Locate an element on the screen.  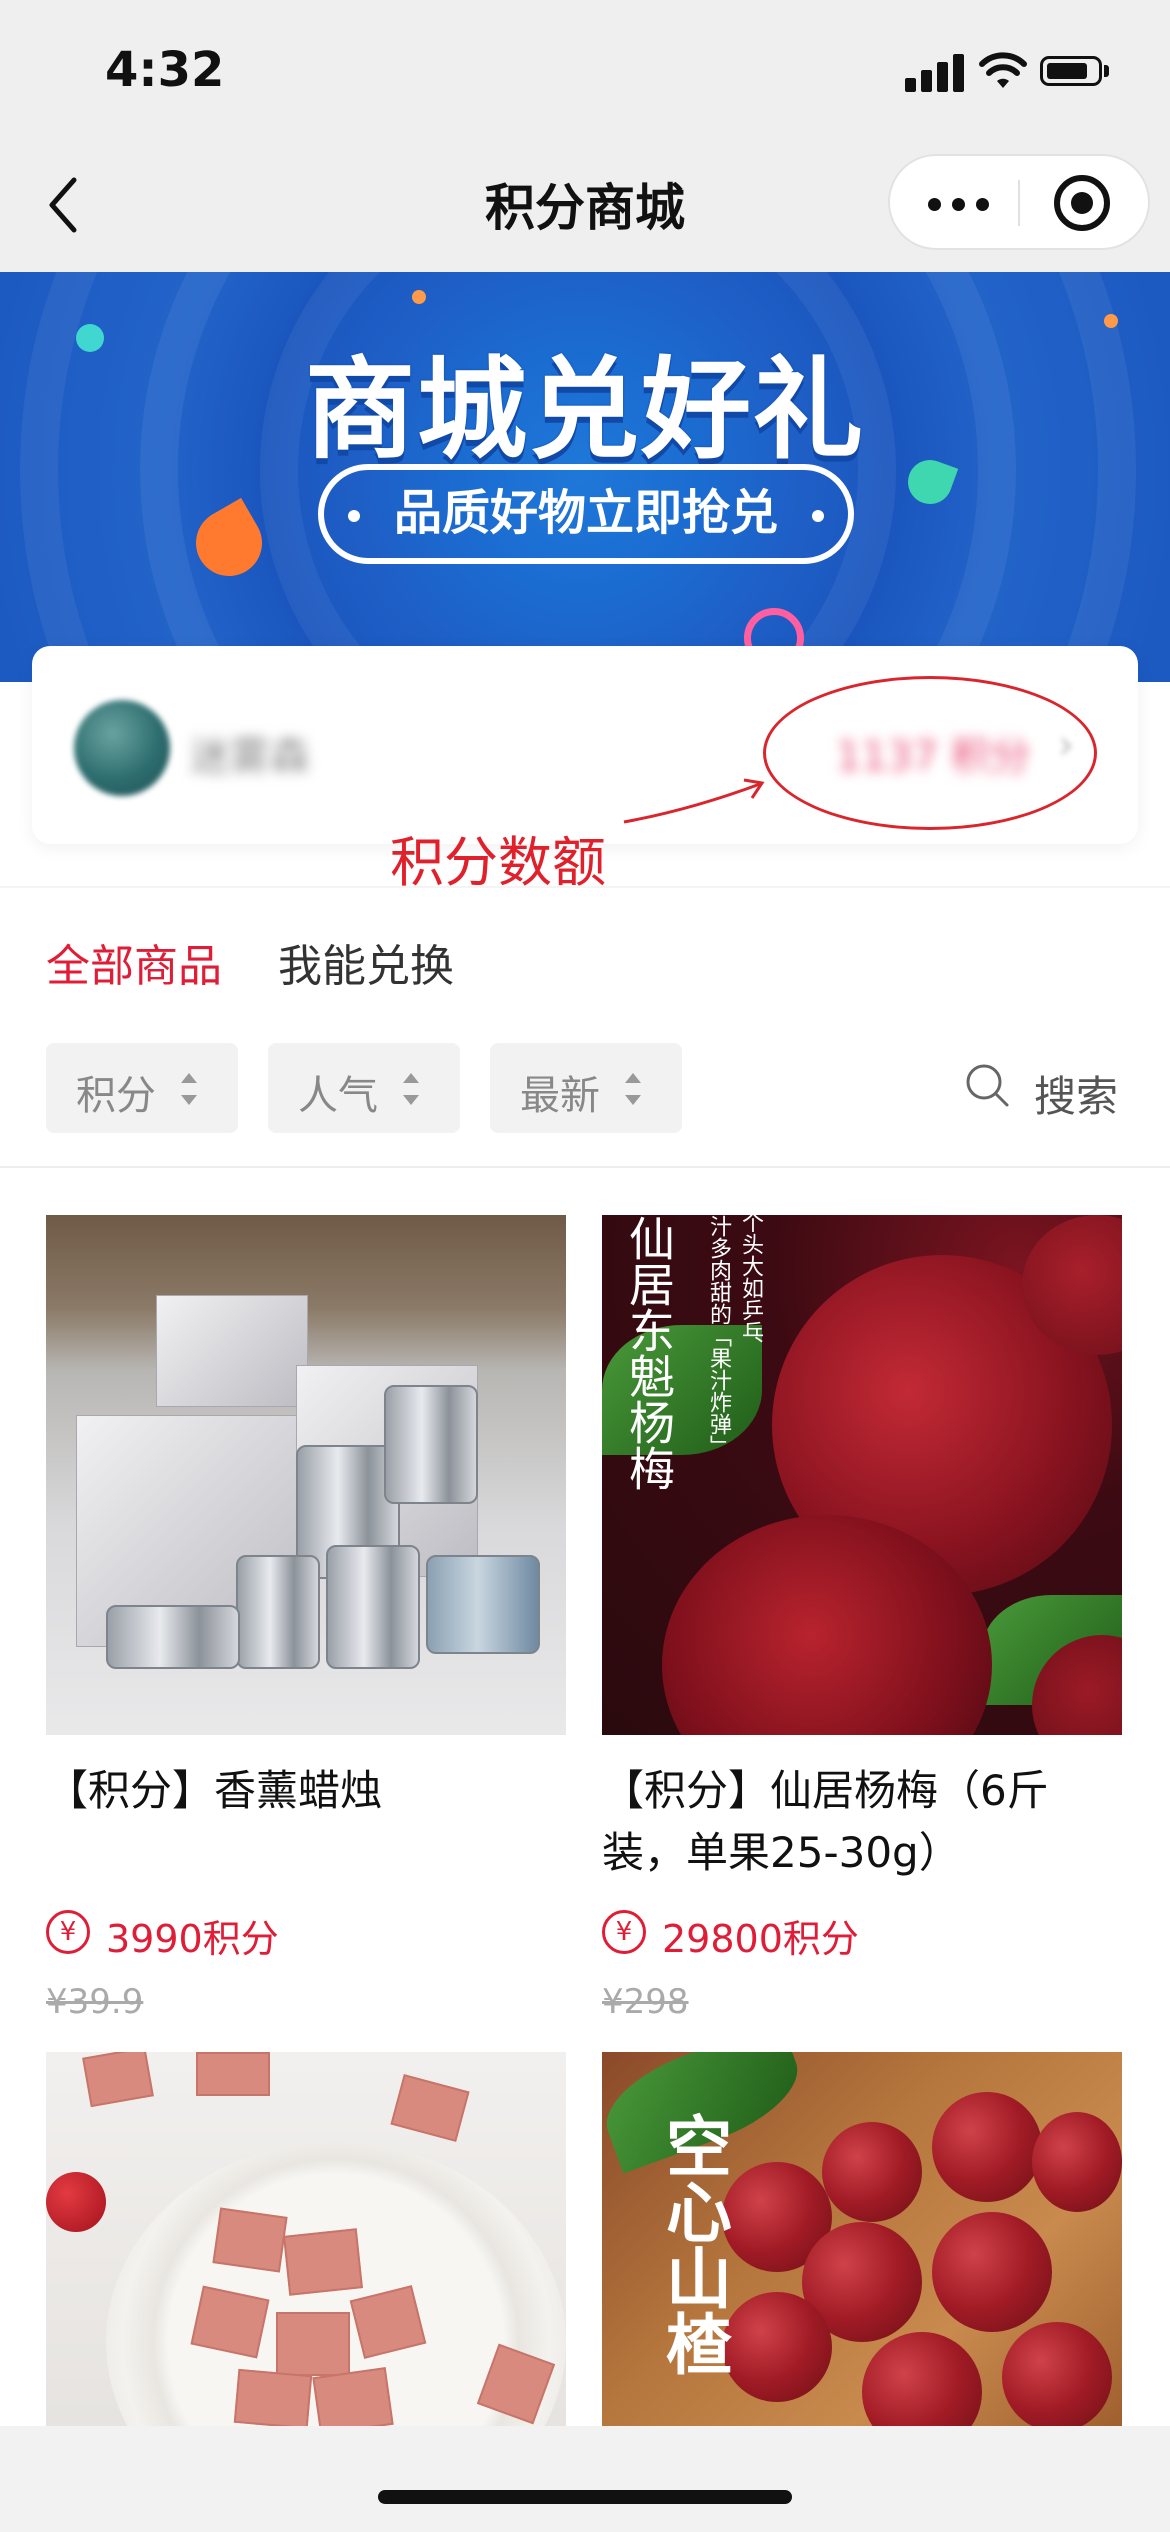
product-name: 【积分】香薰蜡烛 is located at coordinates (306, 1791).